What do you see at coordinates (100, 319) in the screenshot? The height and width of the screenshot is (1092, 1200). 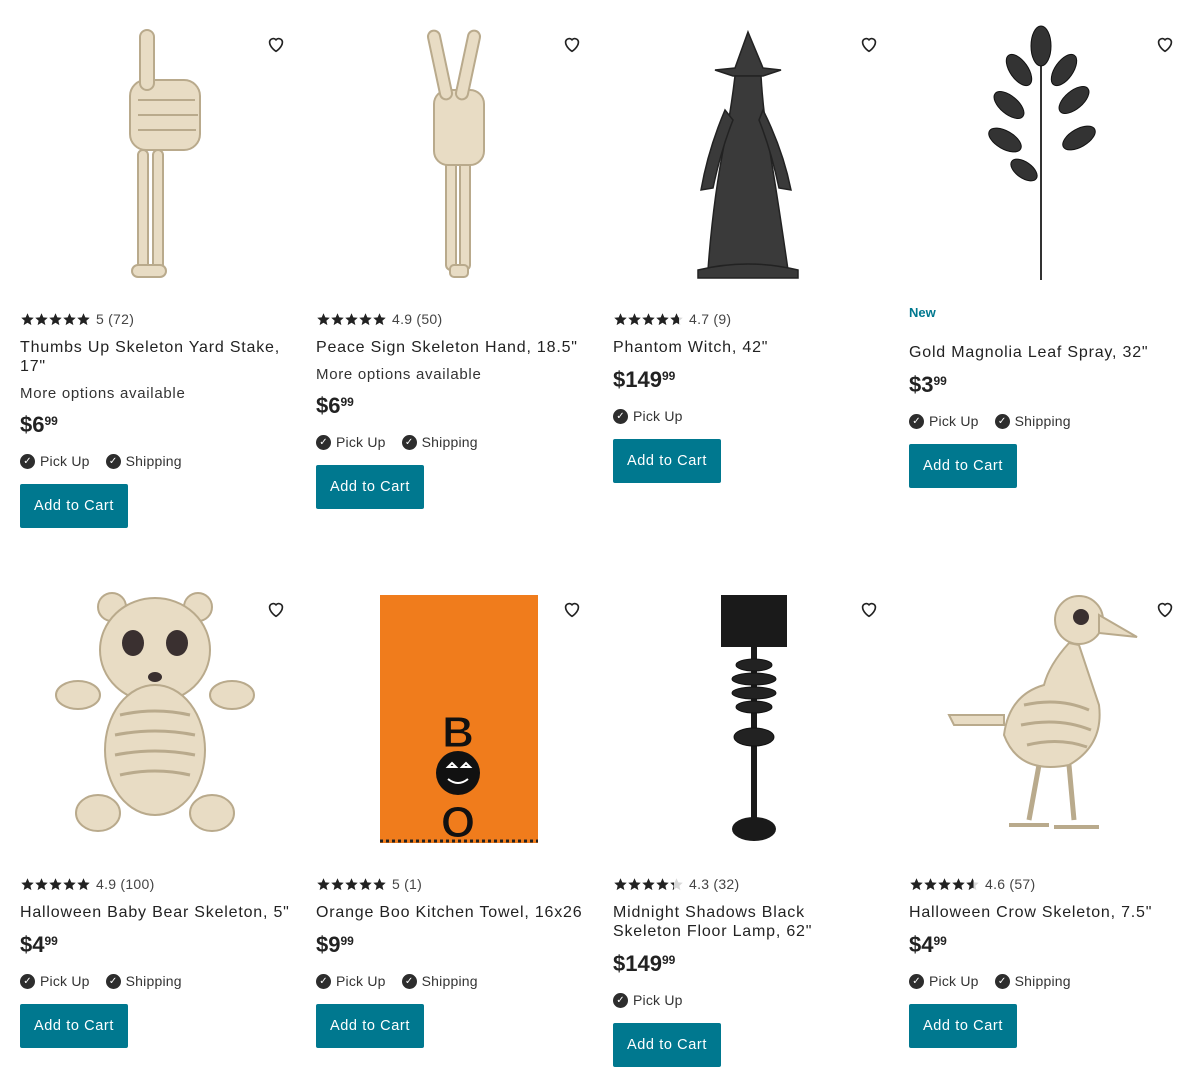 I see `rating-value: 5` at bounding box center [100, 319].